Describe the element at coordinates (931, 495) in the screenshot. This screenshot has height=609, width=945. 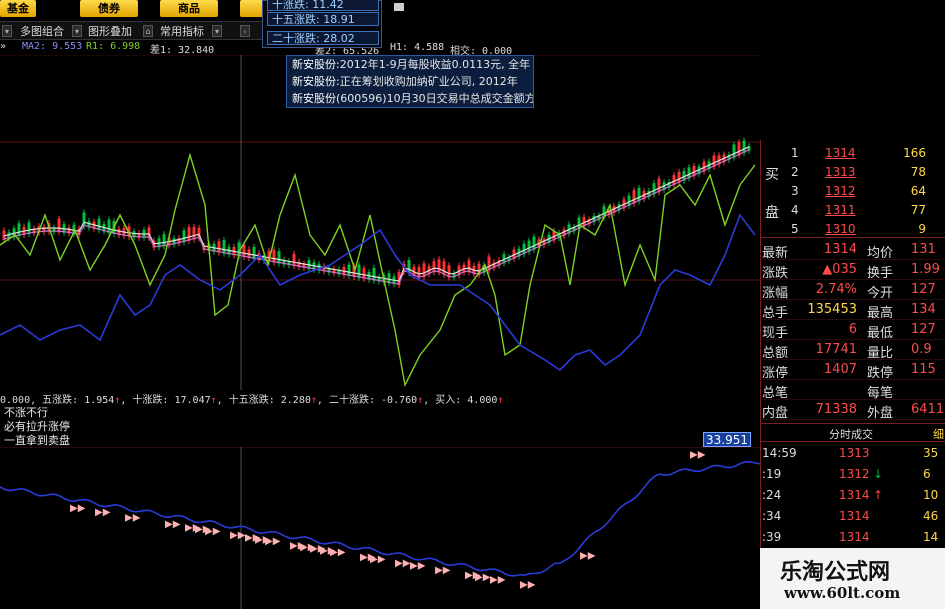
I see `trade-volume: 10` at that location.